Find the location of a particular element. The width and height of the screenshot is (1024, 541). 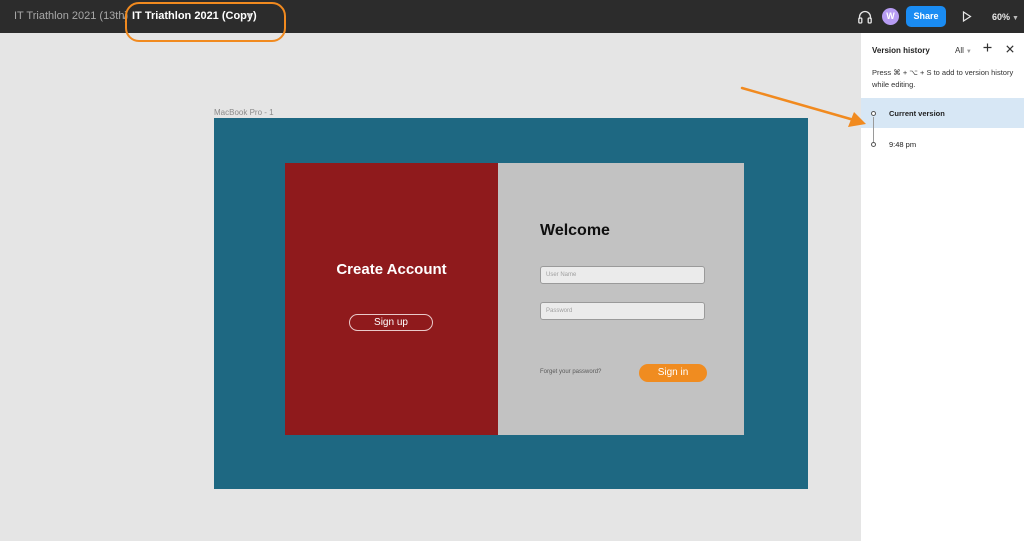

play-icon is located at coordinates (967, 16).